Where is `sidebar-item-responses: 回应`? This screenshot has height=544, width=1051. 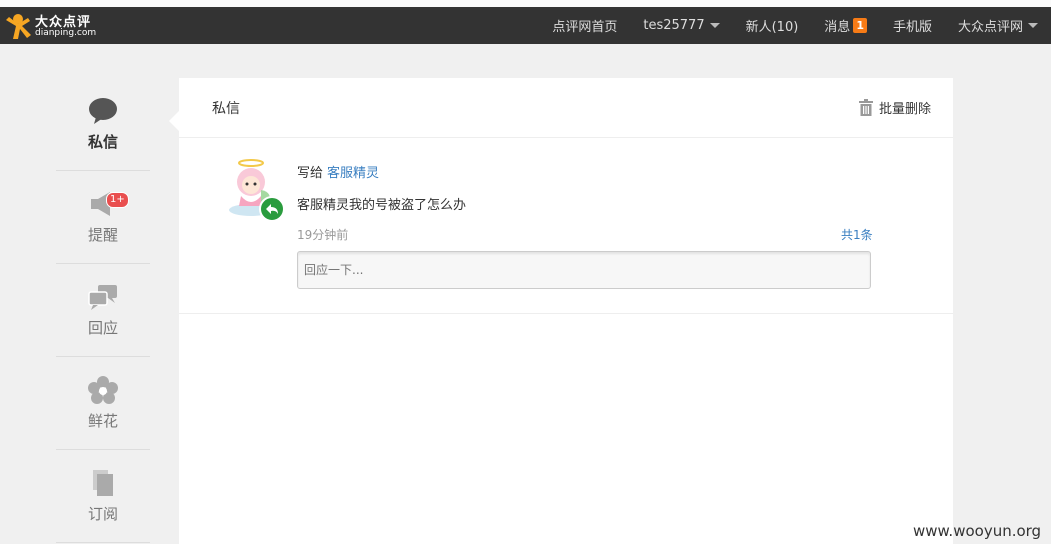 sidebar-item-responses: 回应 is located at coordinates (103, 310).